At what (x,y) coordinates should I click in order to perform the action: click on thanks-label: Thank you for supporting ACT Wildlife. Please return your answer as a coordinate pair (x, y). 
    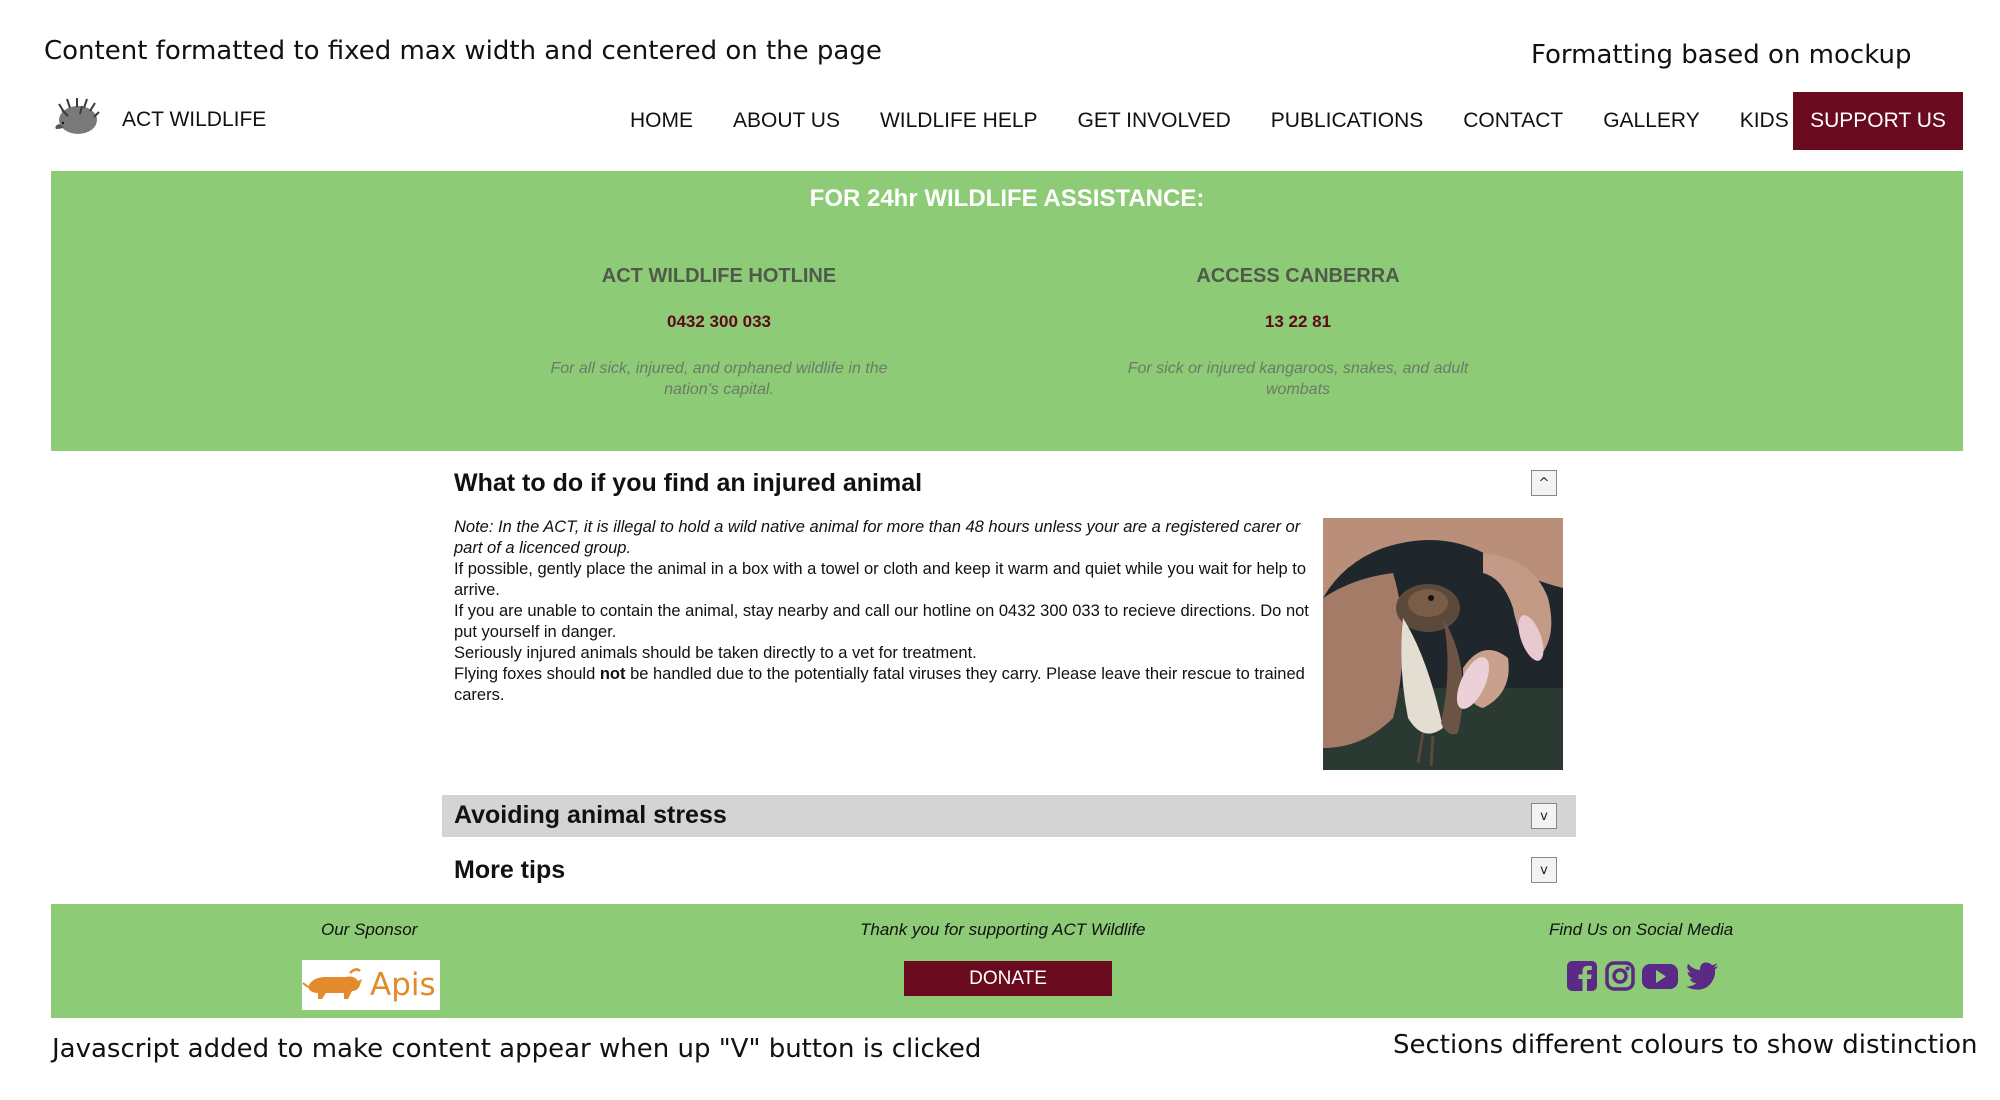
    Looking at the image, I should click on (1003, 929).